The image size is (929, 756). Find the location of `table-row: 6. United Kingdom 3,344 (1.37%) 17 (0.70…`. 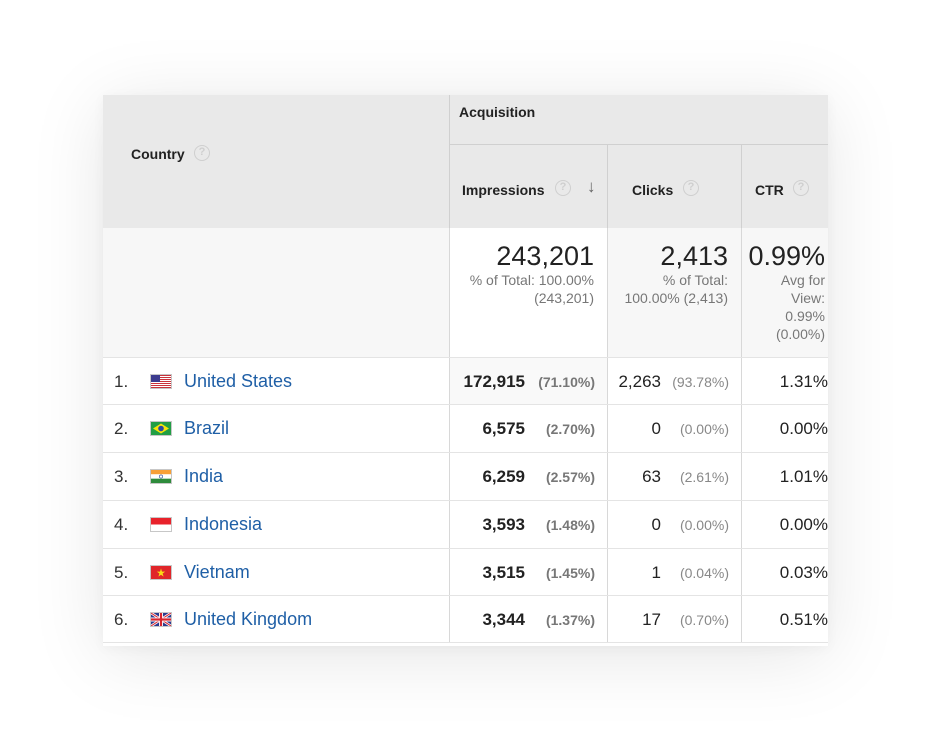

table-row: 6. United Kingdom 3,344 (1.37%) 17 (0.70… is located at coordinates (465, 619).